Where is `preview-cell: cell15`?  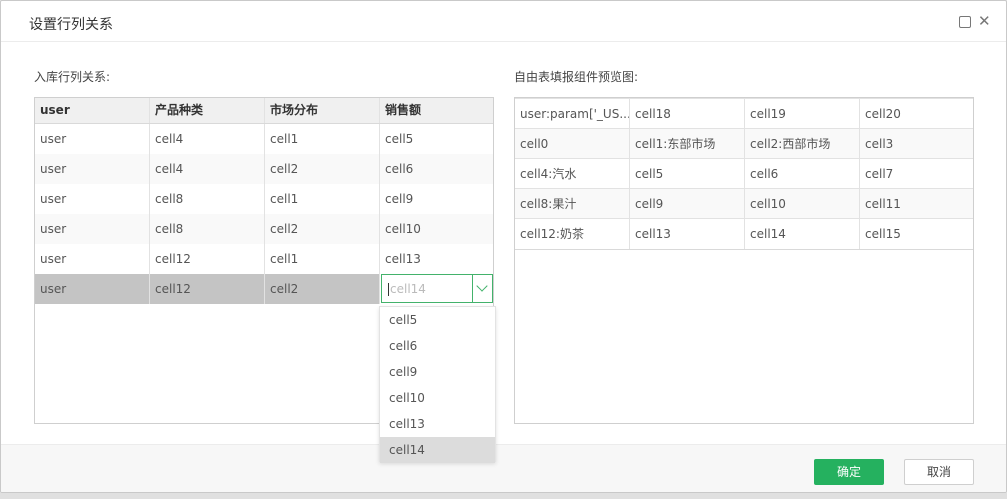 preview-cell: cell15 is located at coordinates (916, 234).